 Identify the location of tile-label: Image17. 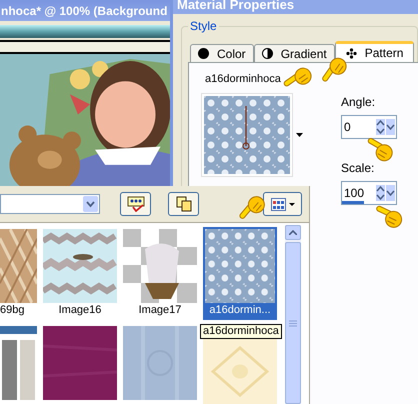
(160, 310).